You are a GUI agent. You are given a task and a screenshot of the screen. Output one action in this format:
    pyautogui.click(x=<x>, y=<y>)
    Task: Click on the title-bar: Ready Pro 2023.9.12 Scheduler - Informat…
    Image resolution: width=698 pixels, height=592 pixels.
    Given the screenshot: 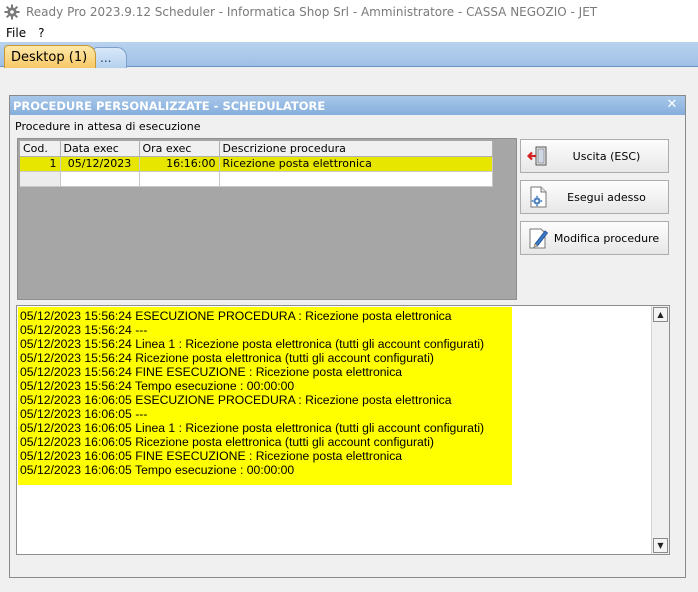 What is the action you would take?
    pyautogui.click(x=349, y=12)
    